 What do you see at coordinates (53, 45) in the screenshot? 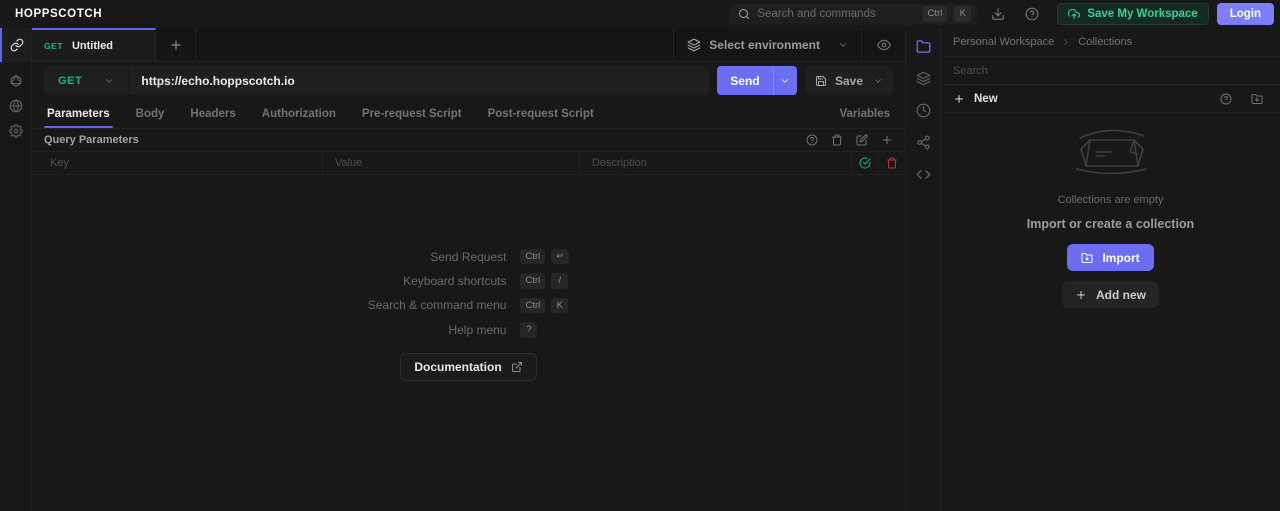
I see `tab-method-label: GET` at bounding box center [53, 45].